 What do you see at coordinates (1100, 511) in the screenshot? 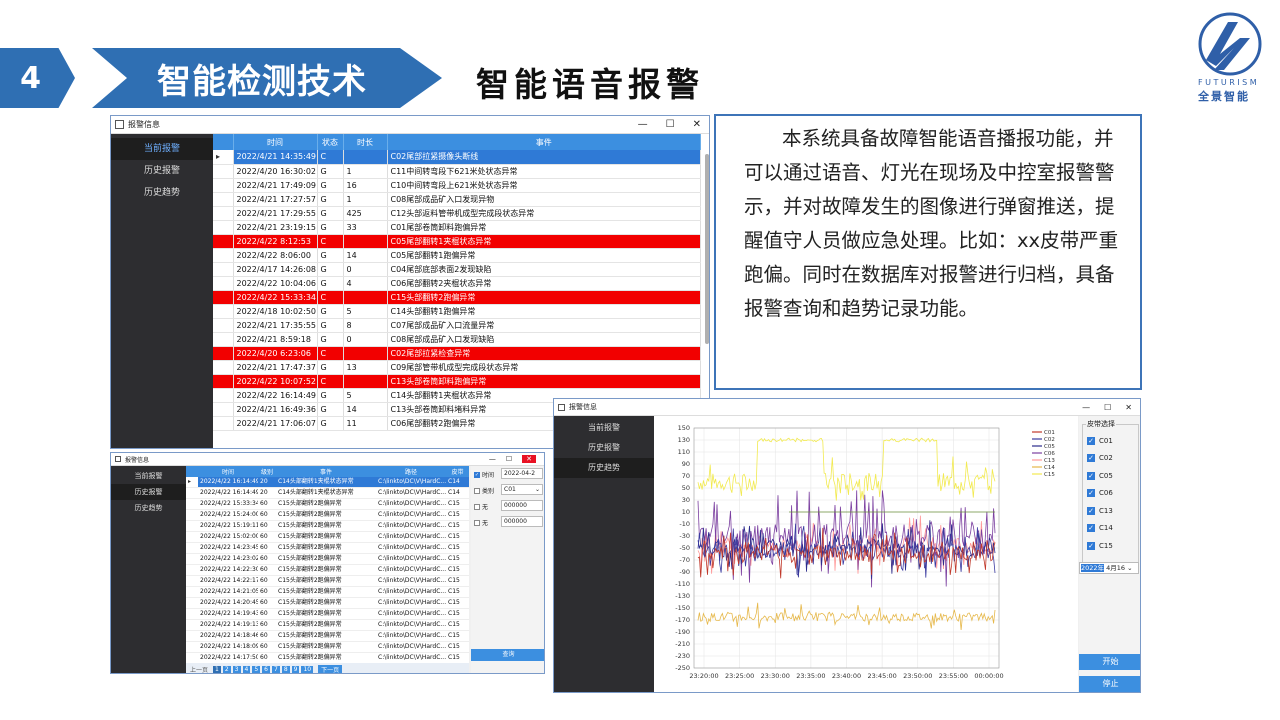
I see `belt-option: ✓ C13` at bounding box center [1100, 511].